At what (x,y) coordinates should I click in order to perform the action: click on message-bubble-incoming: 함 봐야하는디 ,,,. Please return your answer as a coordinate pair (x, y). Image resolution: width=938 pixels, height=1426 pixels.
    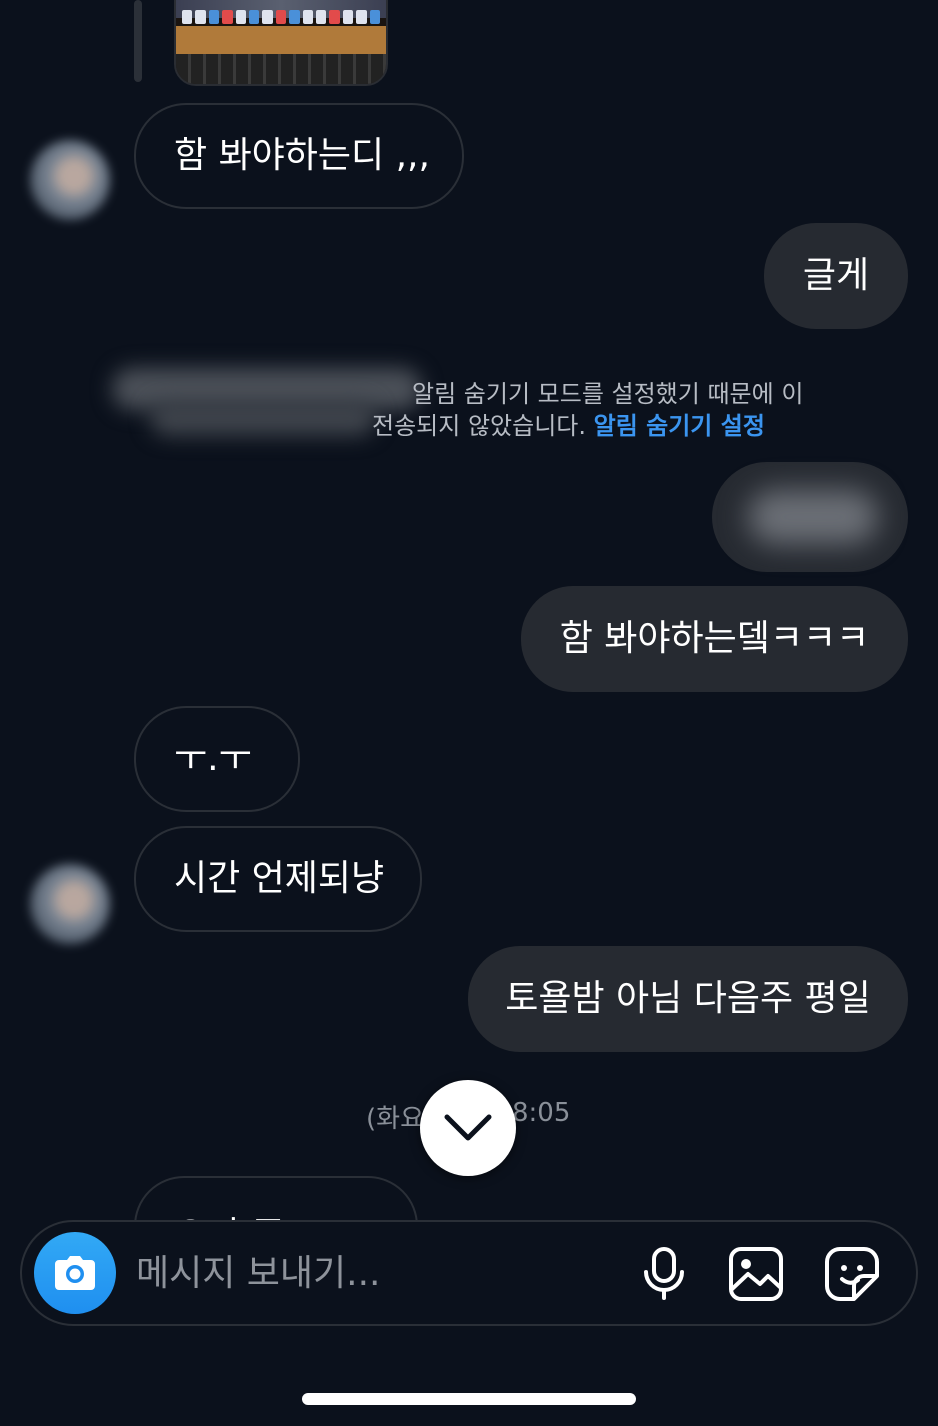
    Looking at the image, I should click on (299, 156).